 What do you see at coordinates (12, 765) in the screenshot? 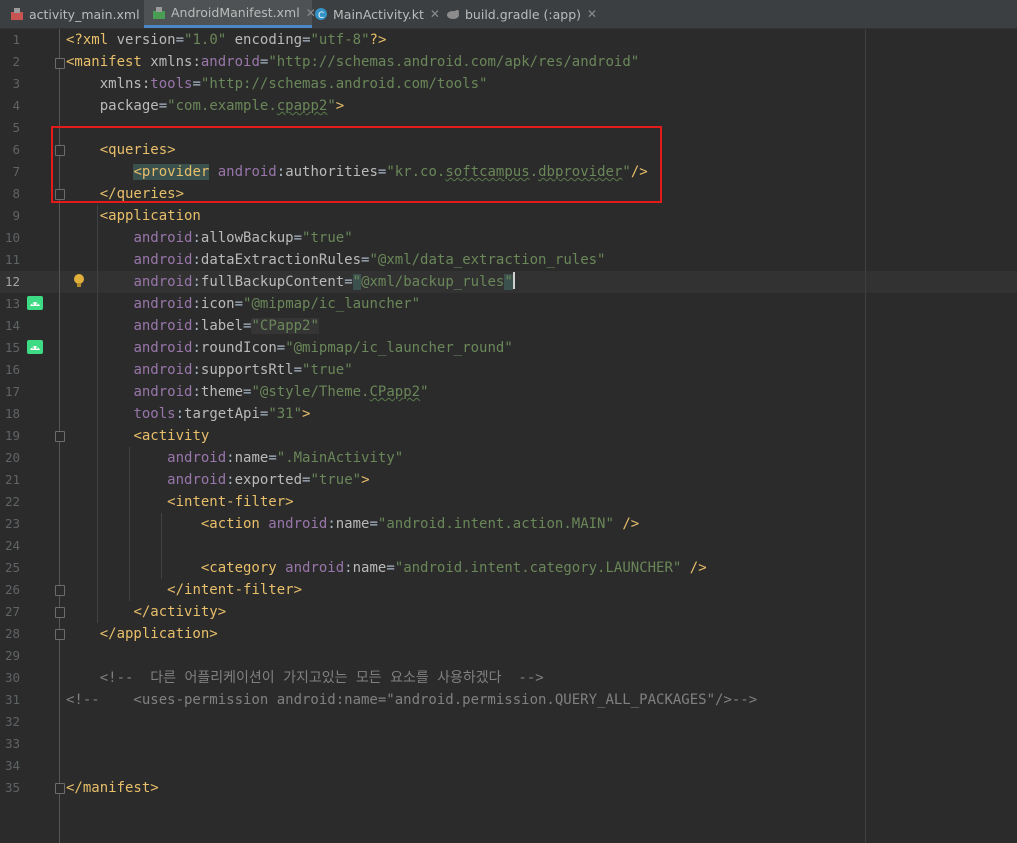
I see `line-number: 34` at bounding box center [12, 765].